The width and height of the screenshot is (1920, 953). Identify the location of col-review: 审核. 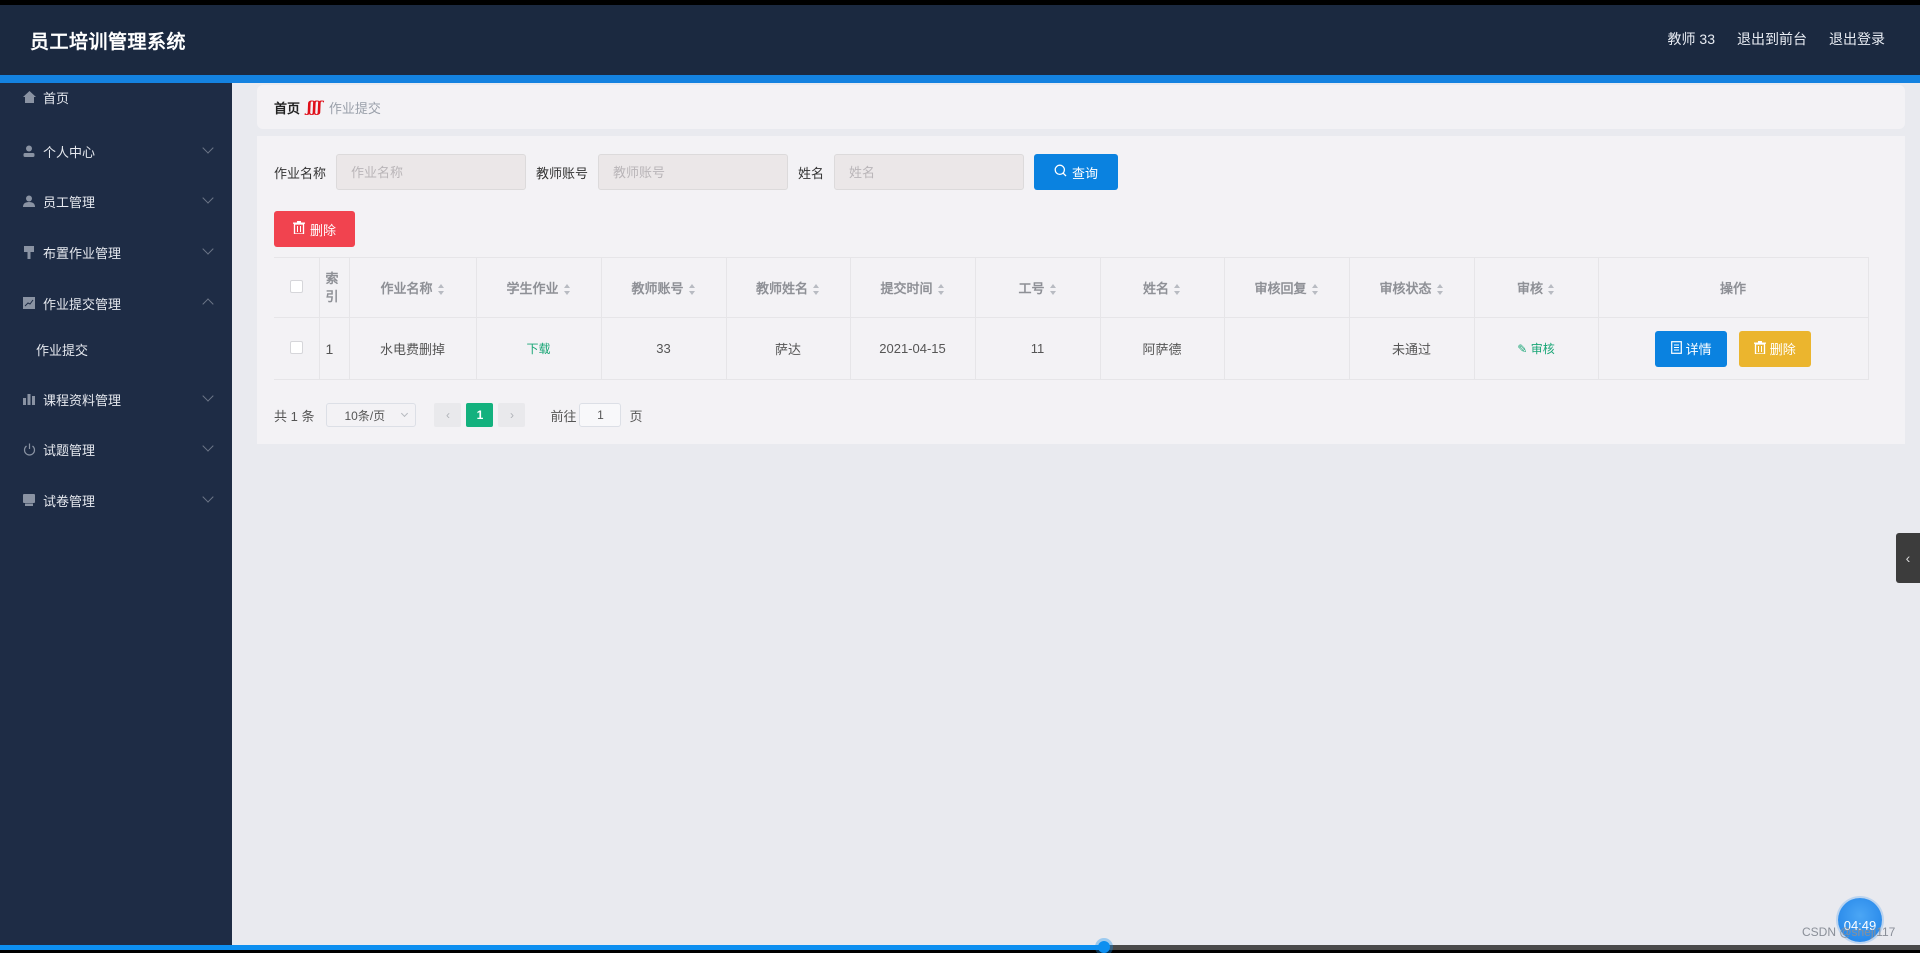
(1536, 287).